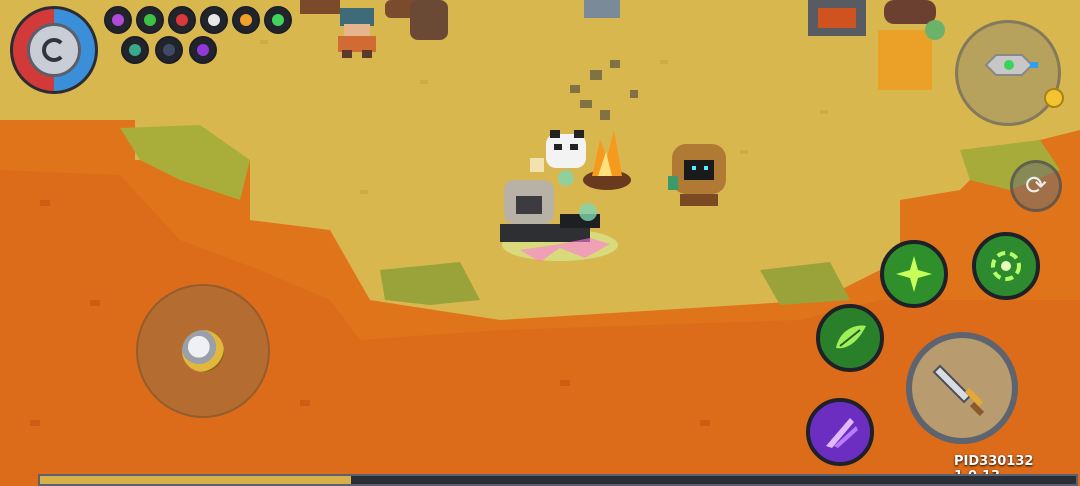 The height and width of the screenshot is (486, 1080). I want to click on purple-burst-buff-icon, so click(203, 50).